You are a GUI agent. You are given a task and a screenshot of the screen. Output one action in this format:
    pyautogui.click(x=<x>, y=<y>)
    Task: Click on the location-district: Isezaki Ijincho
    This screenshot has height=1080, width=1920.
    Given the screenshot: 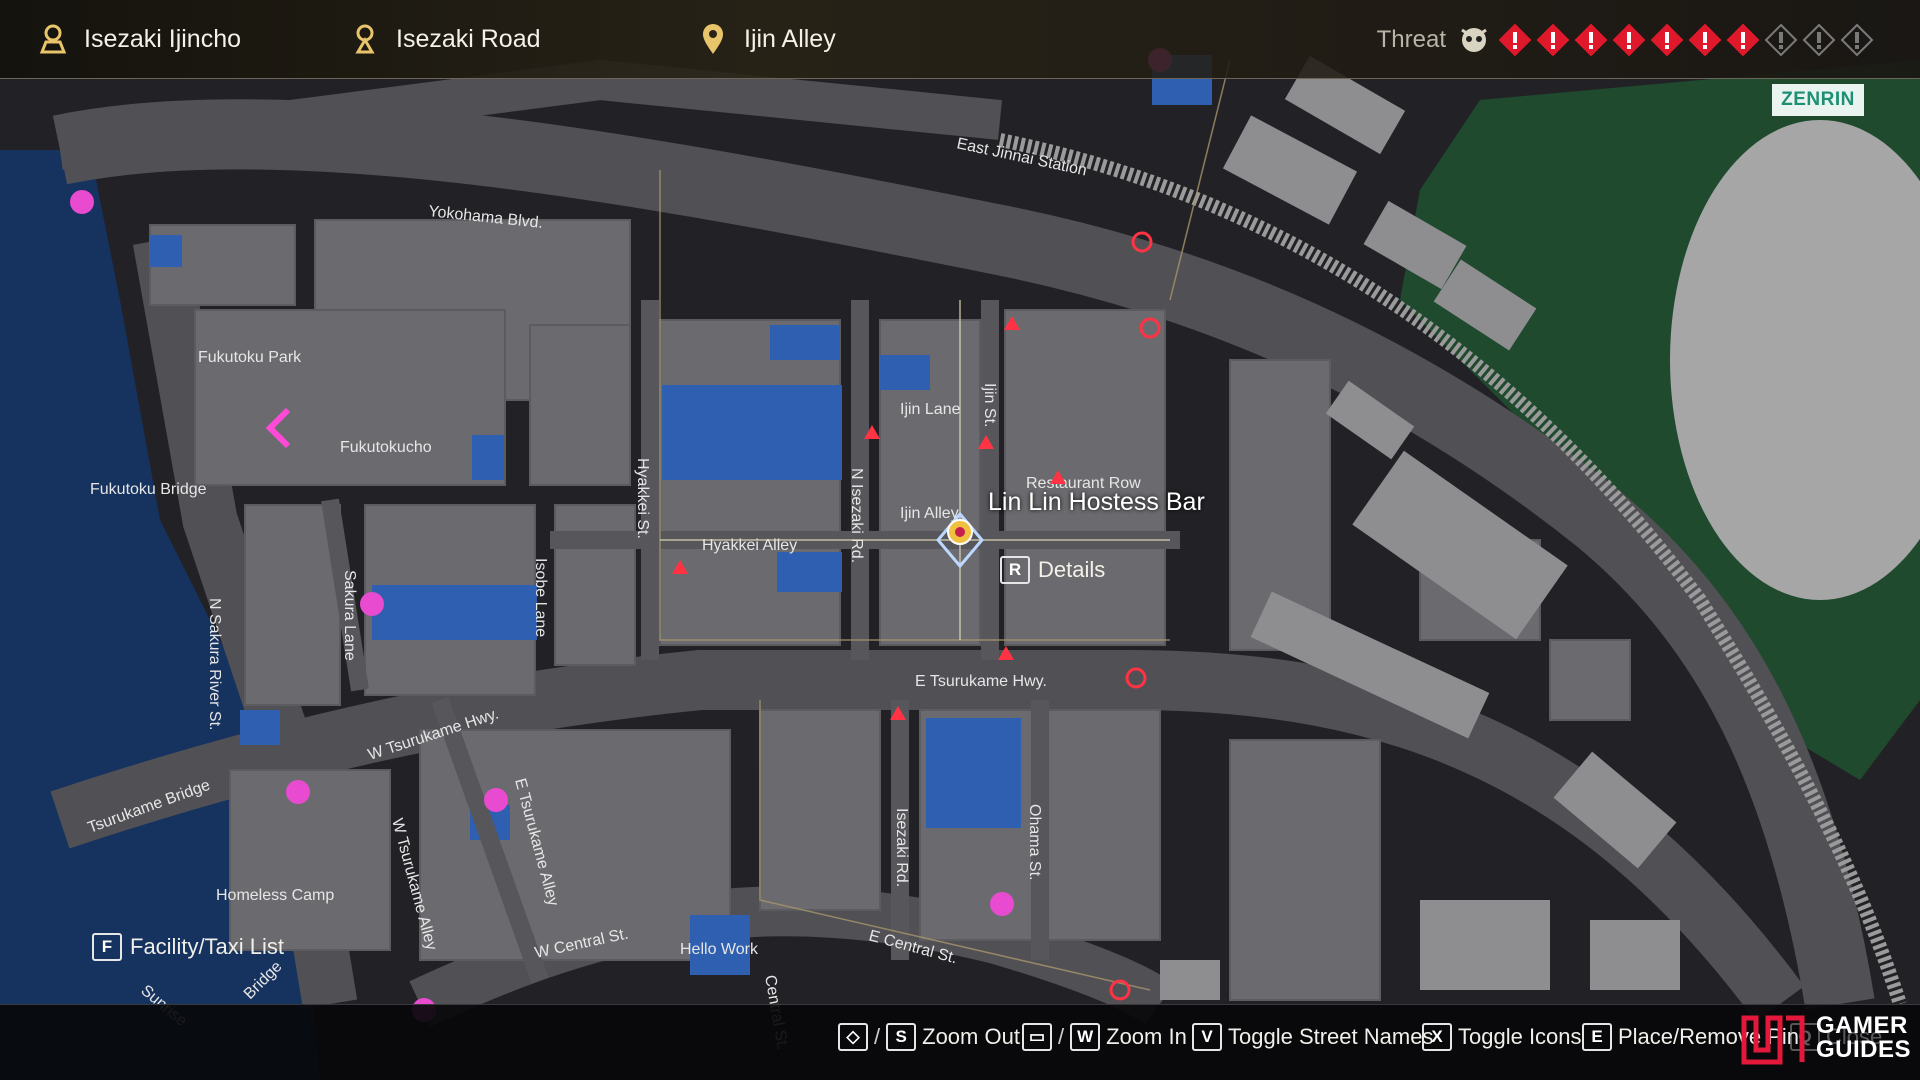 What is the action you would take?
    pyautogui.click(x=138, y=39)
    